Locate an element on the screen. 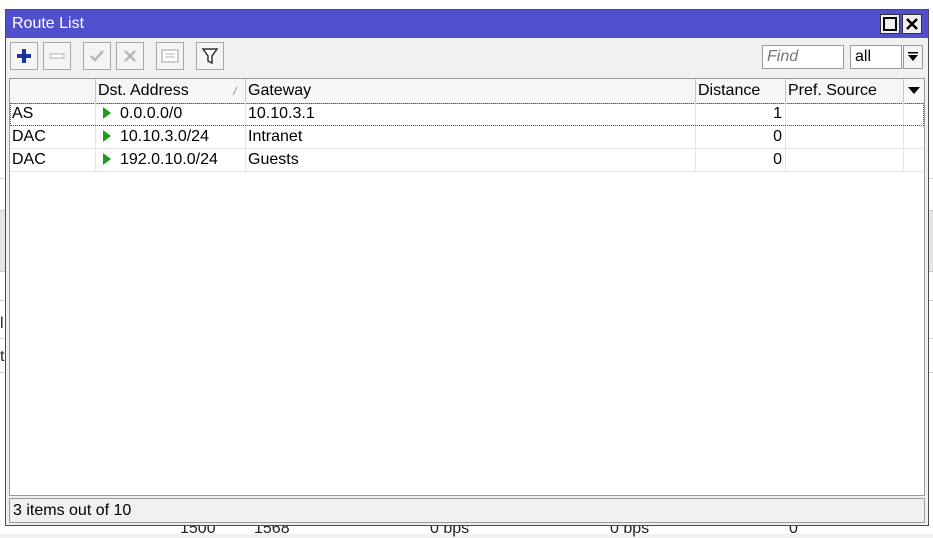 The image size is (933, 538). filter-dropdown-button is located at coordinates (913, 57).